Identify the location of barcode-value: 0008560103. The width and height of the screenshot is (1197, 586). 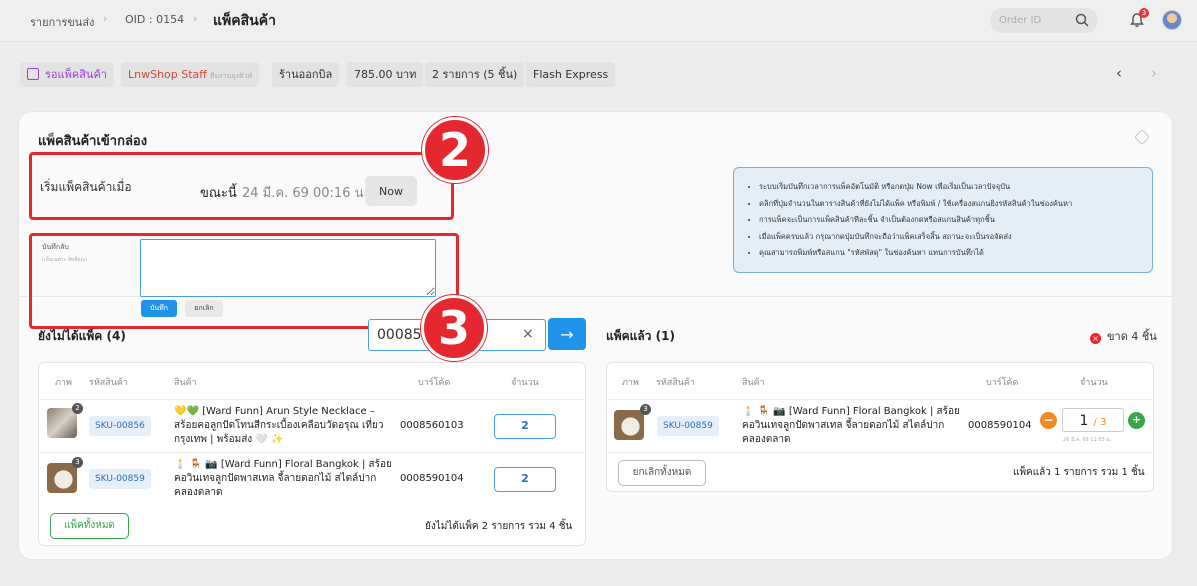
(432, 425).